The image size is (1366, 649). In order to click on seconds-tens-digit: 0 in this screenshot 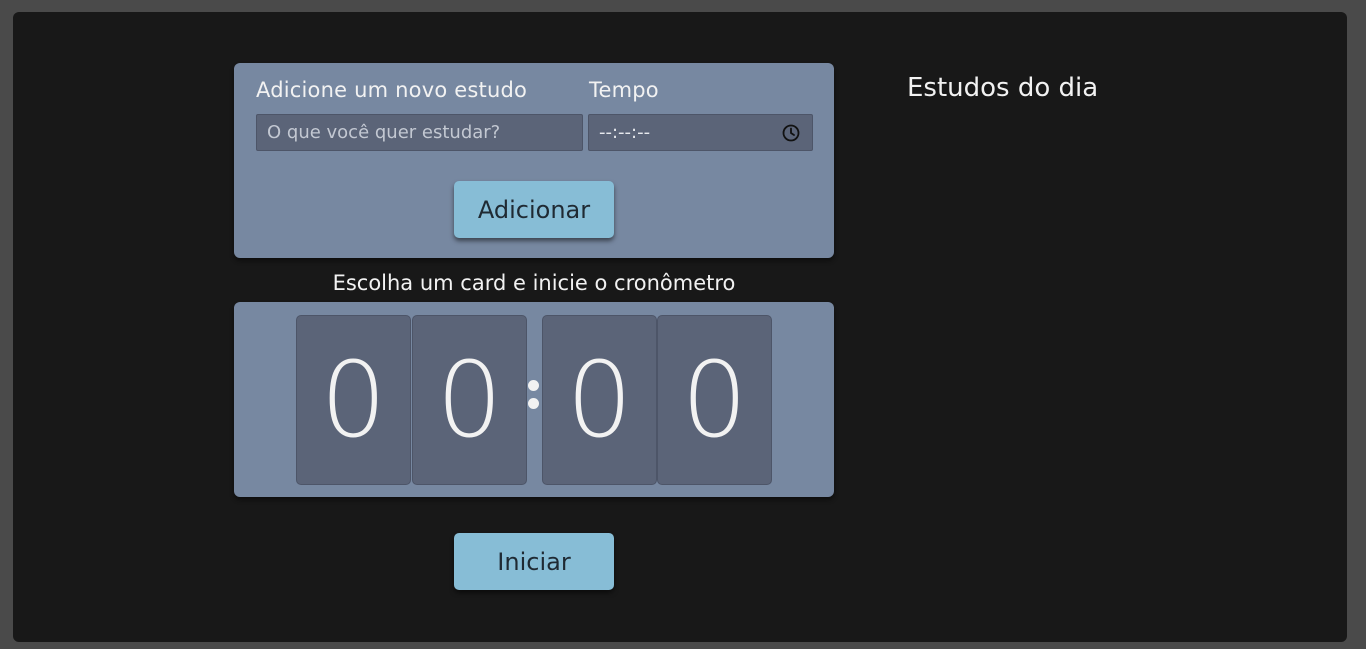, I will do `click(599, 400)`.